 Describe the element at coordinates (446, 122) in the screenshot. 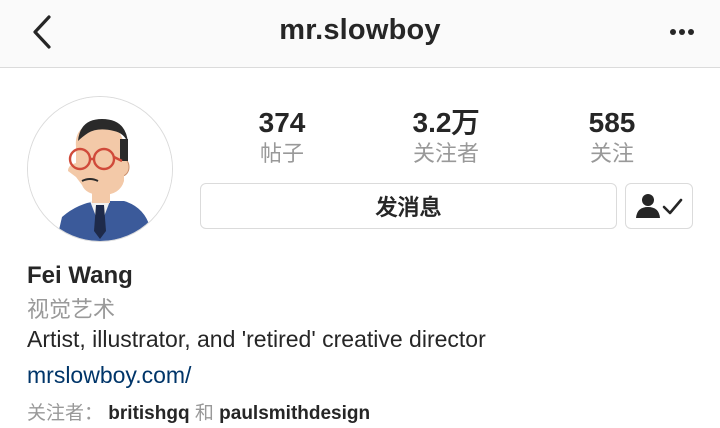

I see `followers-count: 3.2万` at that location.